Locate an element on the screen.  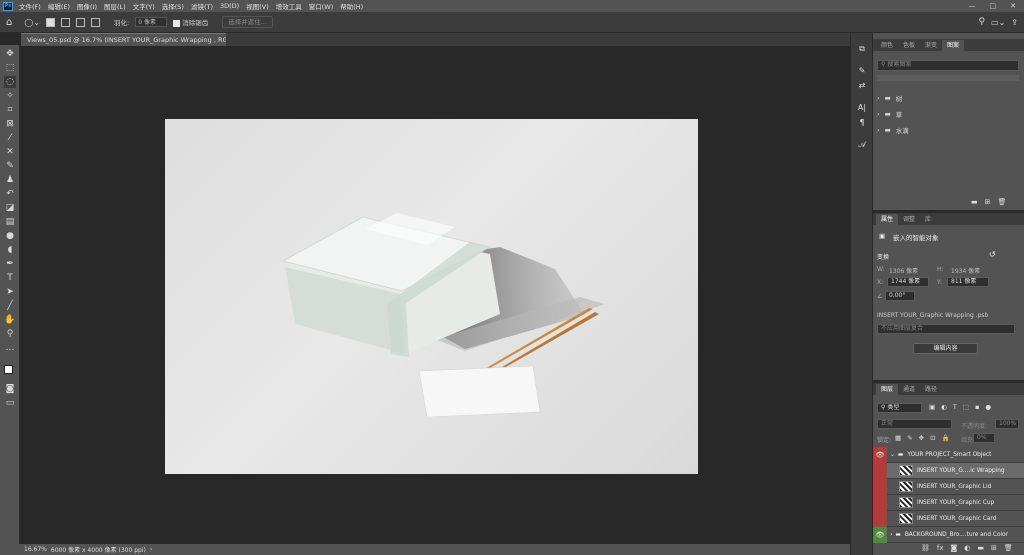
menu-file: 文件(F) is located at coordinates (30, 6).